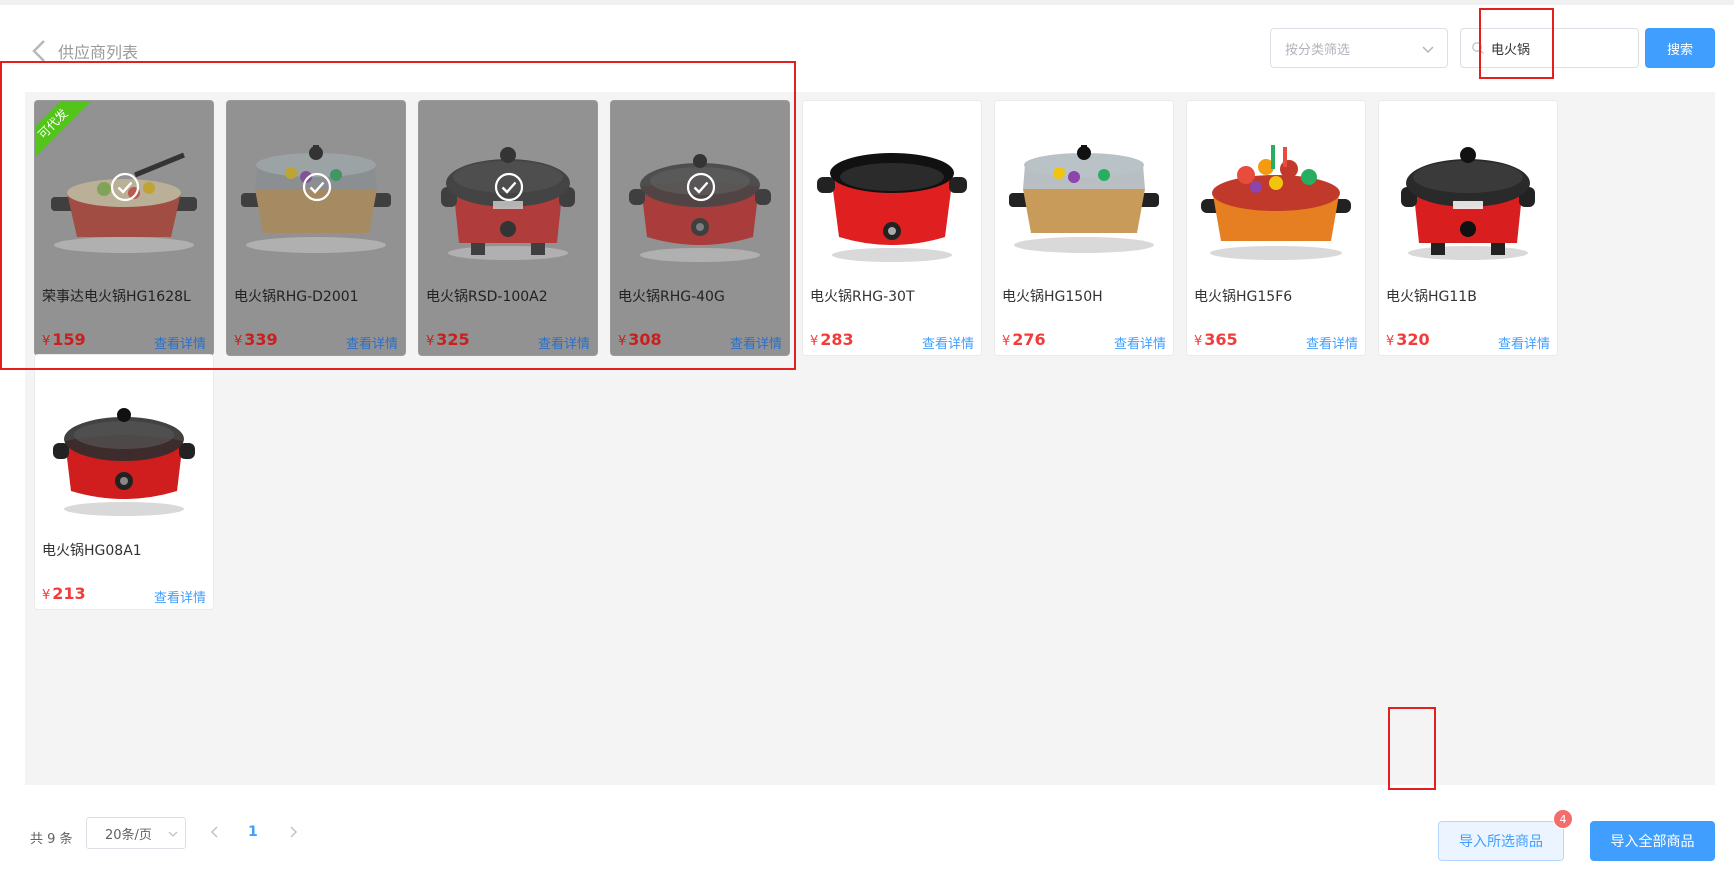 The height and width of the screenshot is (876, 1734). What do you see at coordinates (1413, 339) in the screenshot?
I see `price-value: 320` at bounding box center [1413, 339].